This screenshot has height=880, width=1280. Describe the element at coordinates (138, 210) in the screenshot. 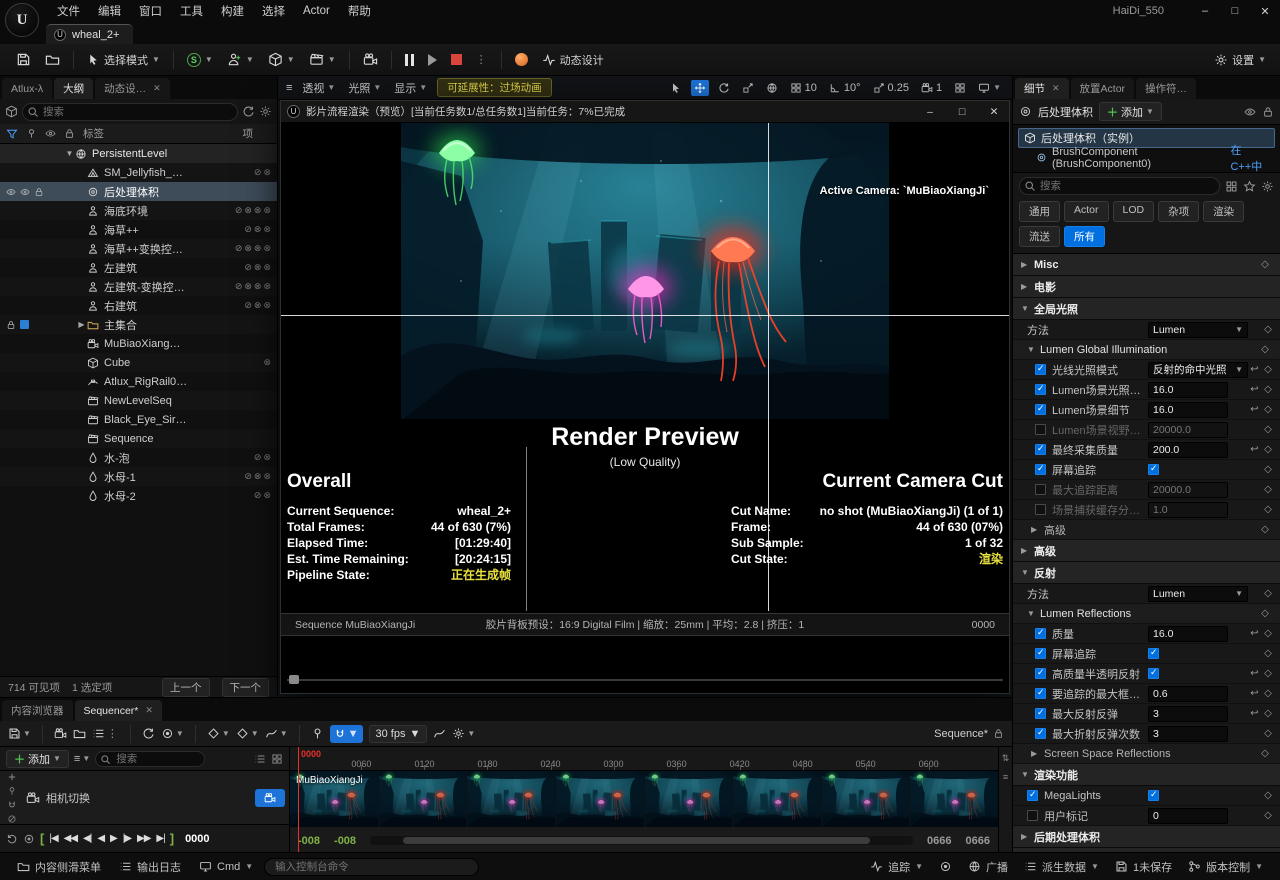

I see `outliner-row-海底环境: 海底环境 ⊘⊗⊗⊗` at that location.